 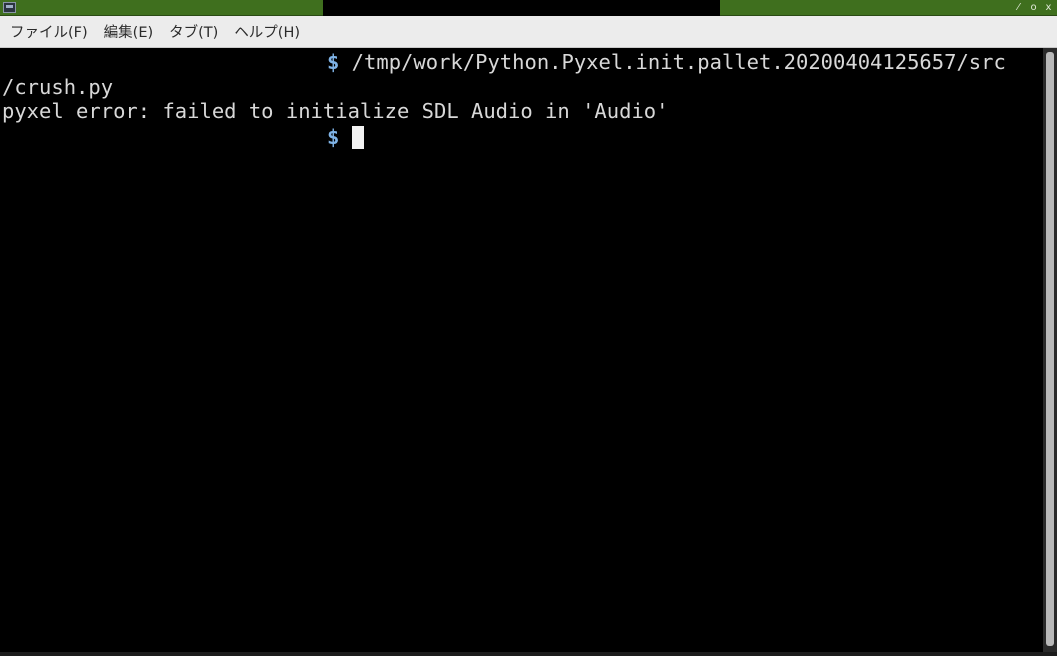 I want to click on scrollbar-thumb, so click(x=1050, y=349).